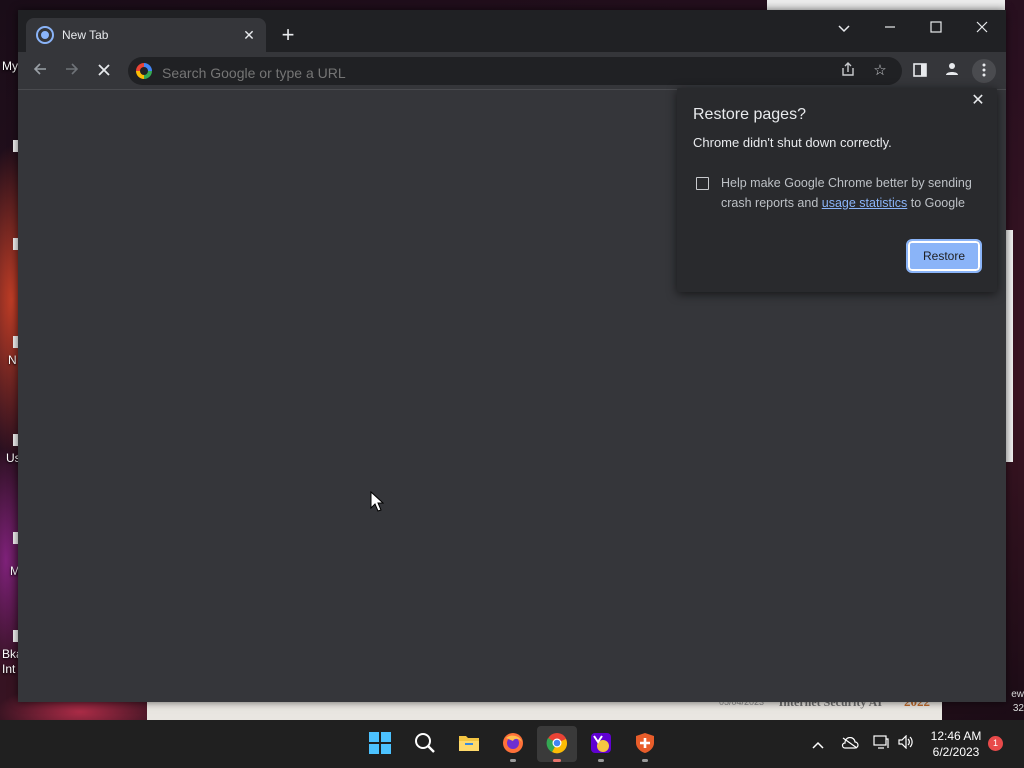  I want to click on chevron-up-icon, so click(818, 744).